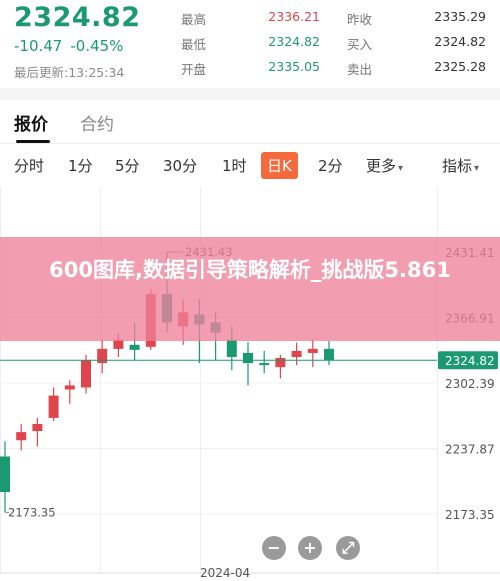 This screenshot has height=581, width=500. Describe the element at coordinates (274, 548) in the screenshot. I see `zoom-out-button: −` at that location.